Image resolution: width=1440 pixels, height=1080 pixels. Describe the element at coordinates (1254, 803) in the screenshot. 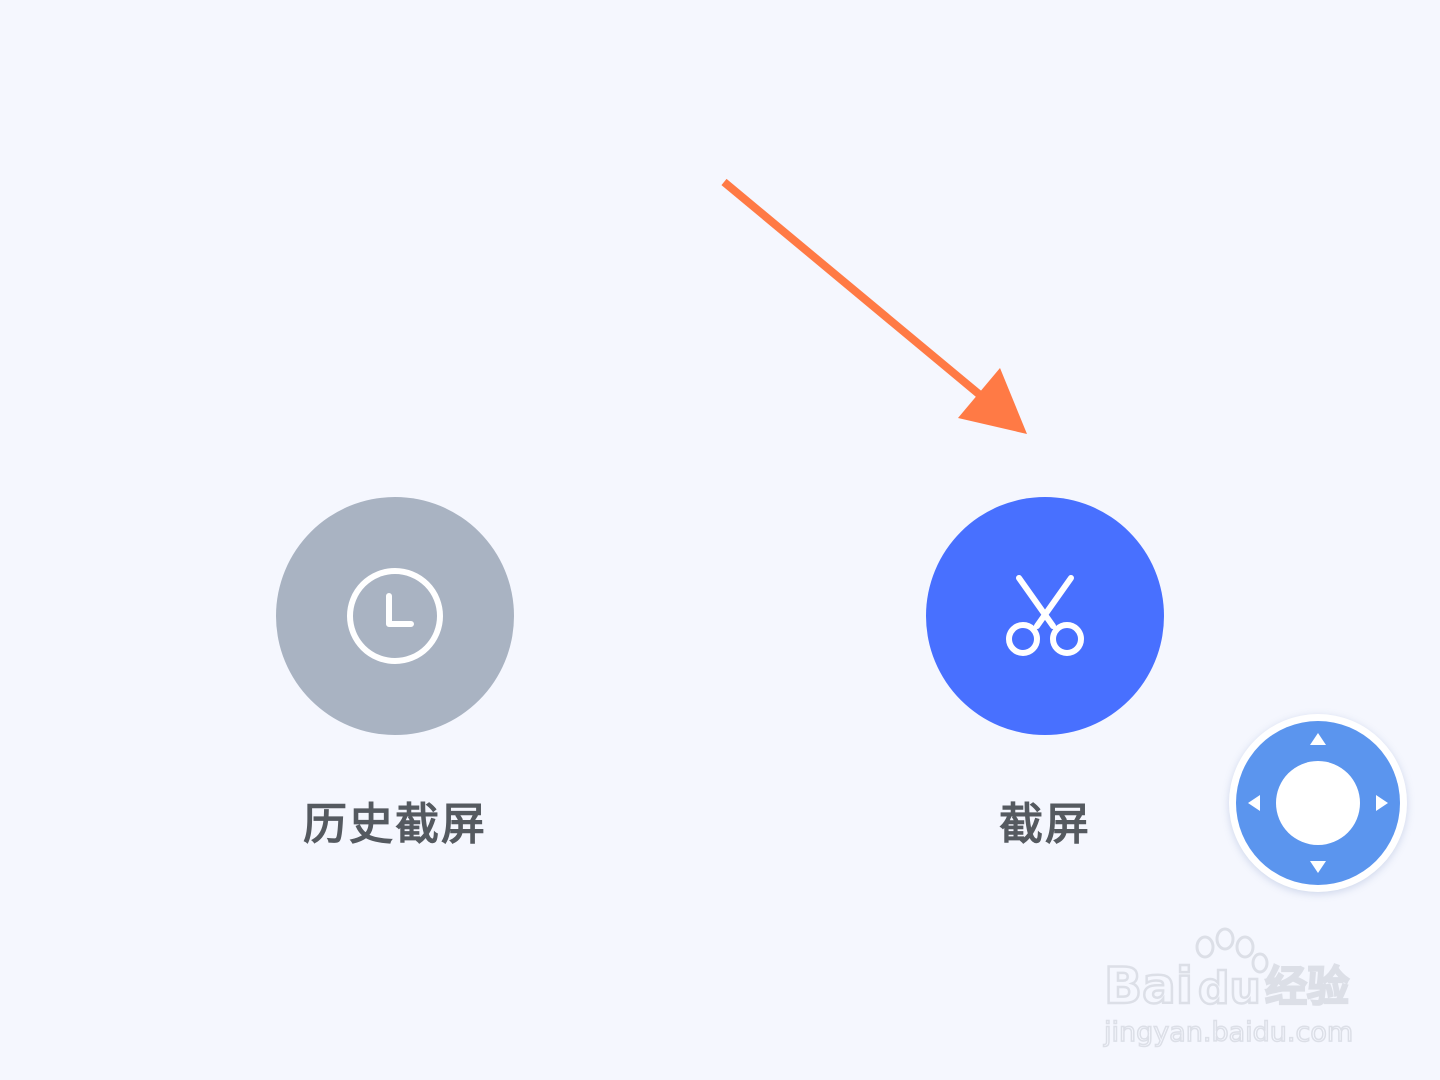

I see `arrow-left-icon` at that location.